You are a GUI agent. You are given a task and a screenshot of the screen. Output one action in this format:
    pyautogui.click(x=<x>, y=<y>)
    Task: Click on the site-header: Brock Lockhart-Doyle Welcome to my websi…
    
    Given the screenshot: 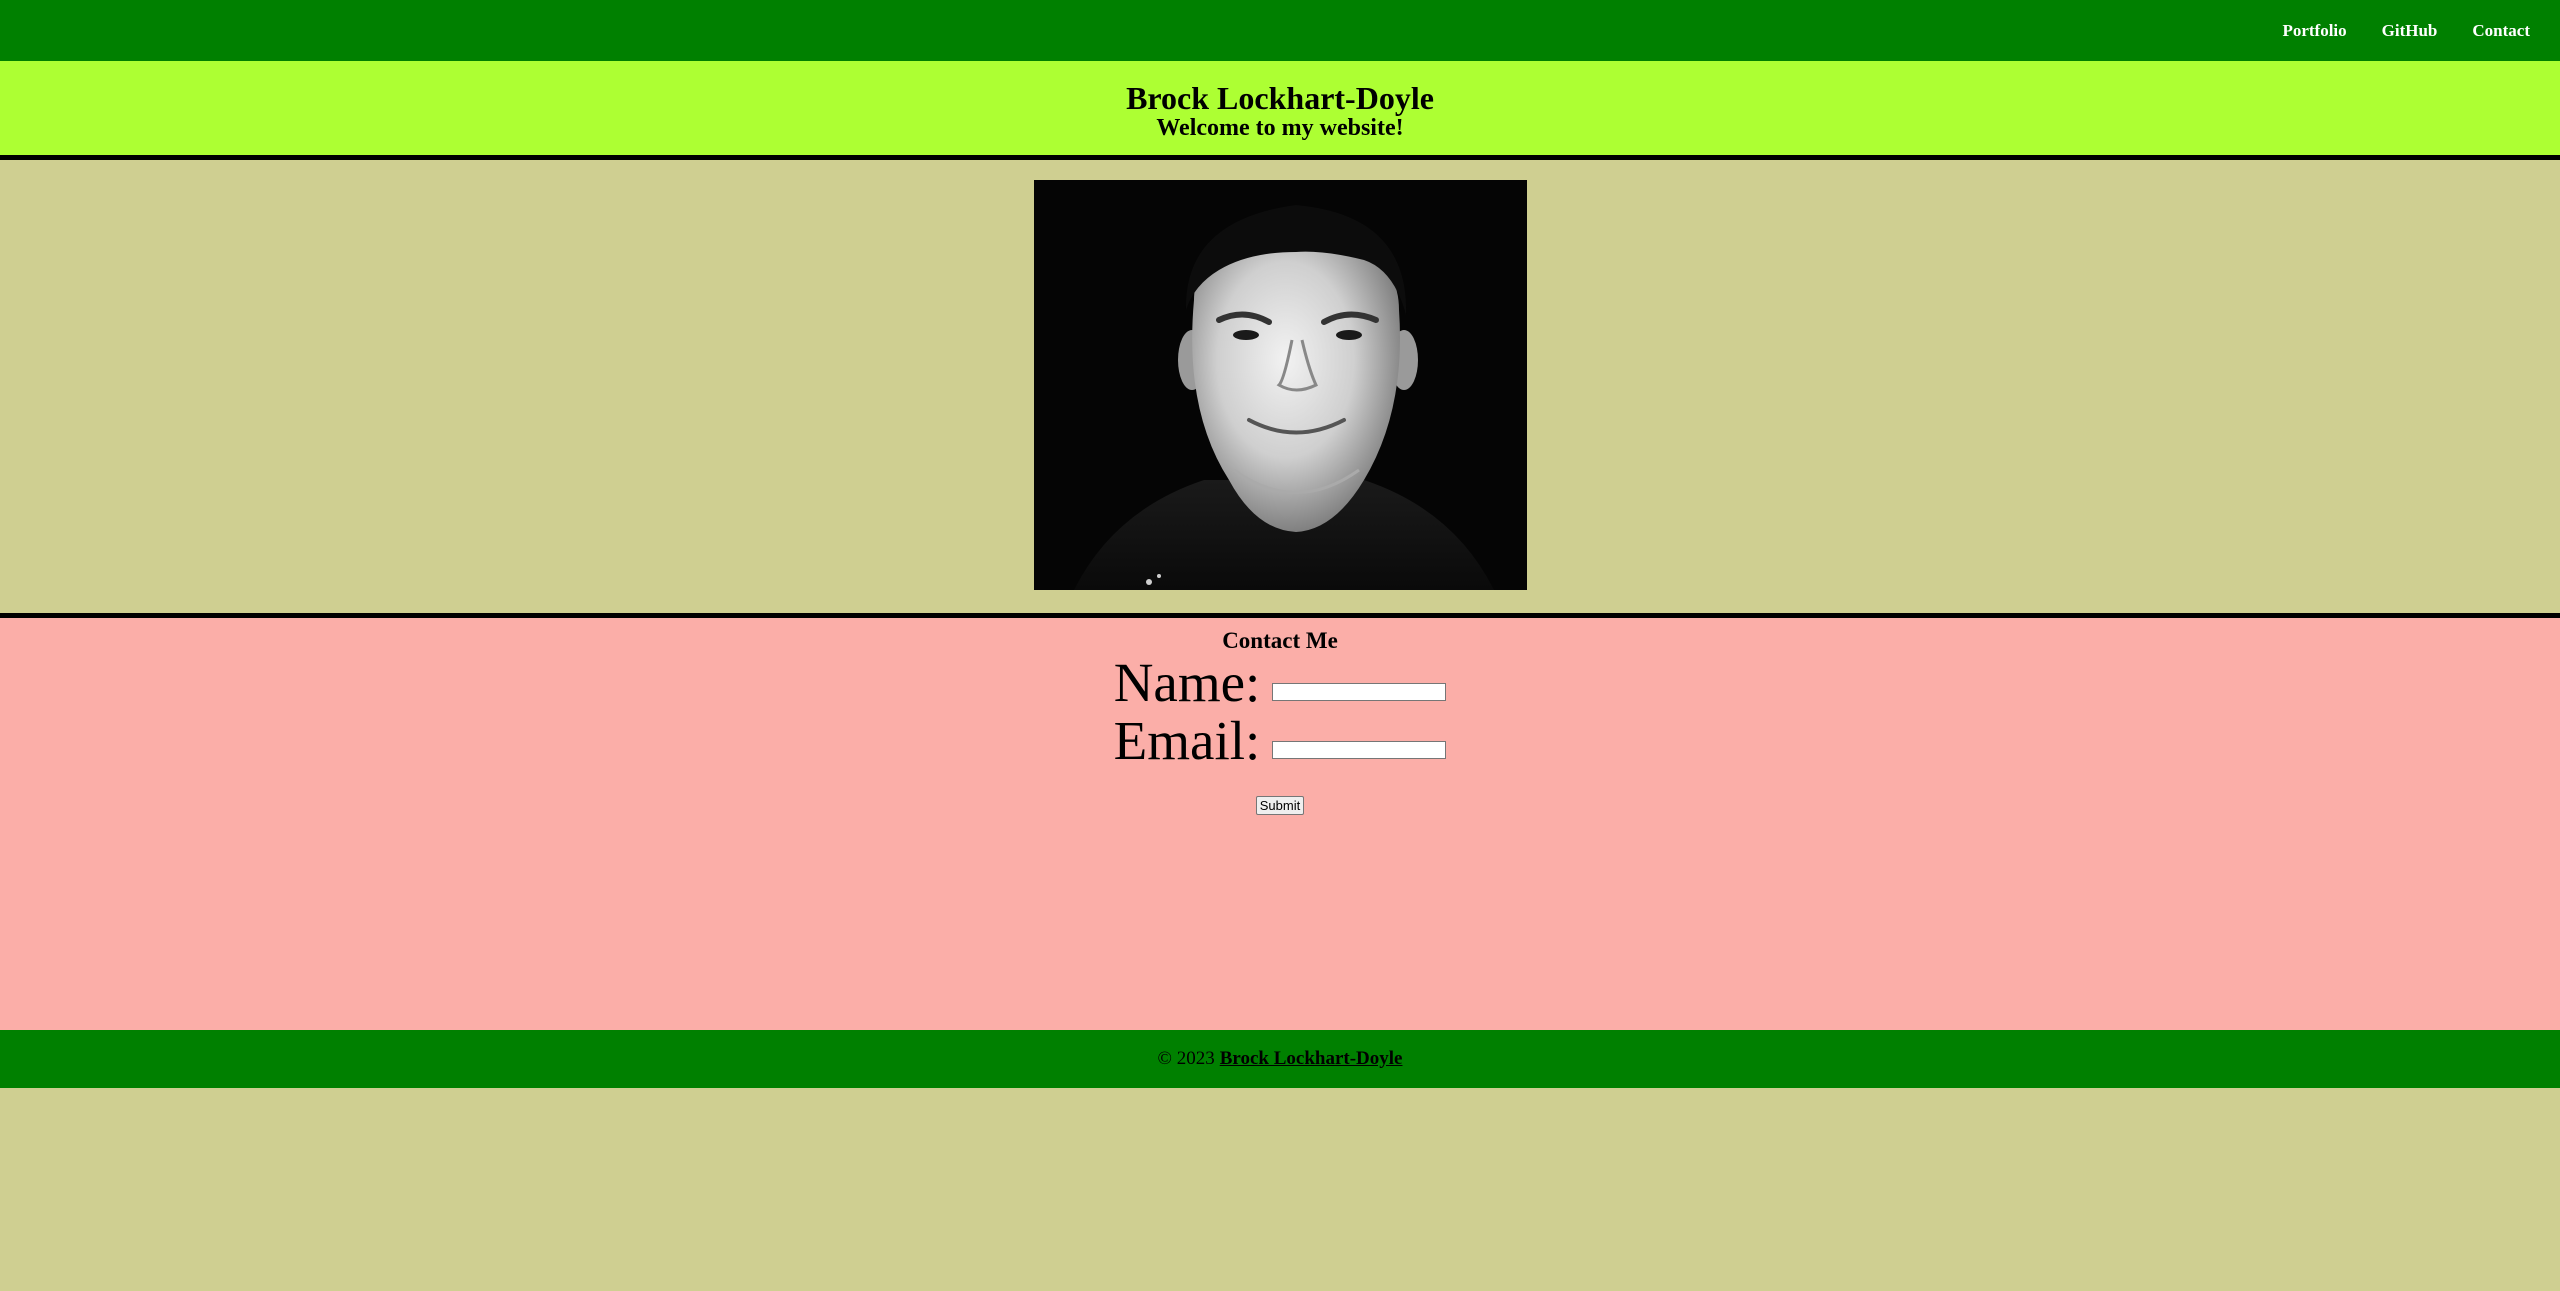 What is the action you would take?
    pyautogui.click(x=1280, y=110)
    